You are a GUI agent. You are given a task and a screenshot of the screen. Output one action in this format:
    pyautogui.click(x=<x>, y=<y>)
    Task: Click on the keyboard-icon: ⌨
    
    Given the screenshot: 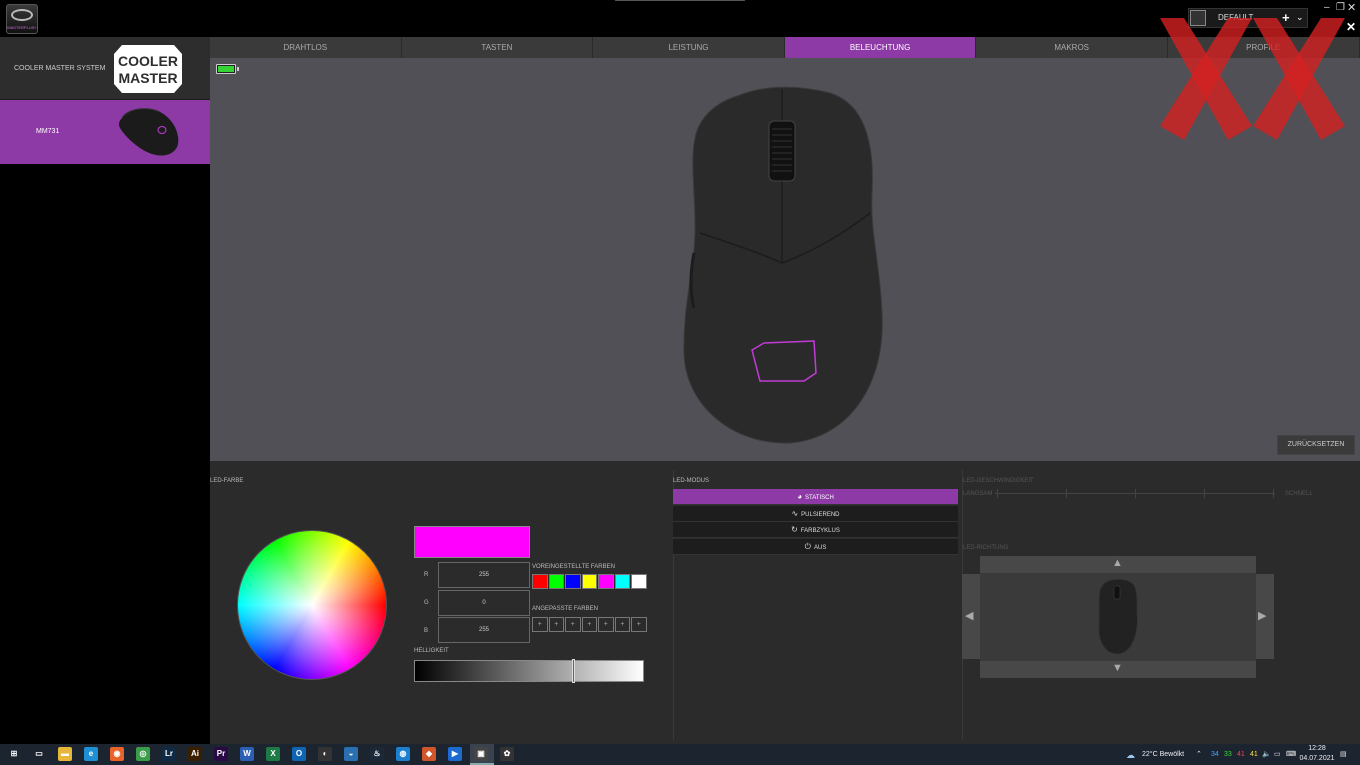 What is the action you would take?
    pyautogui.click(x=1291, y=754)
    